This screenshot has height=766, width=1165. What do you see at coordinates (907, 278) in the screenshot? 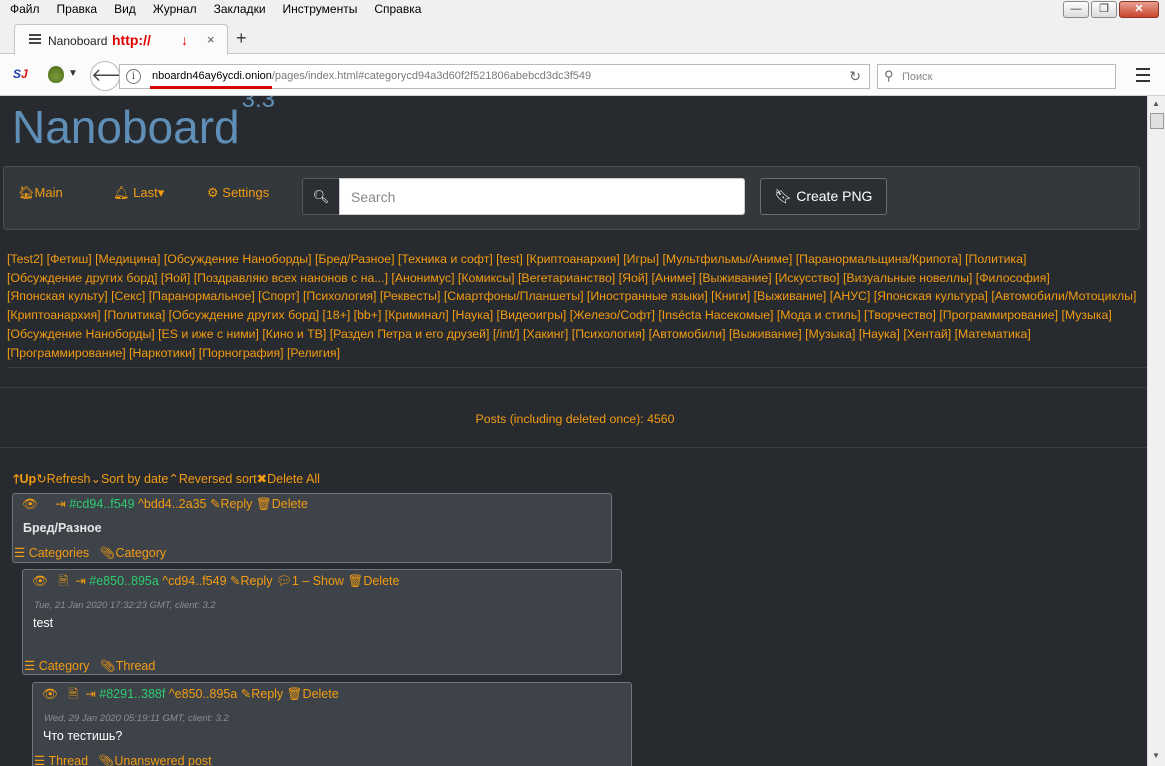
I see `category-link: [Визуальные новеллы]` at bounding box center [907, 278].